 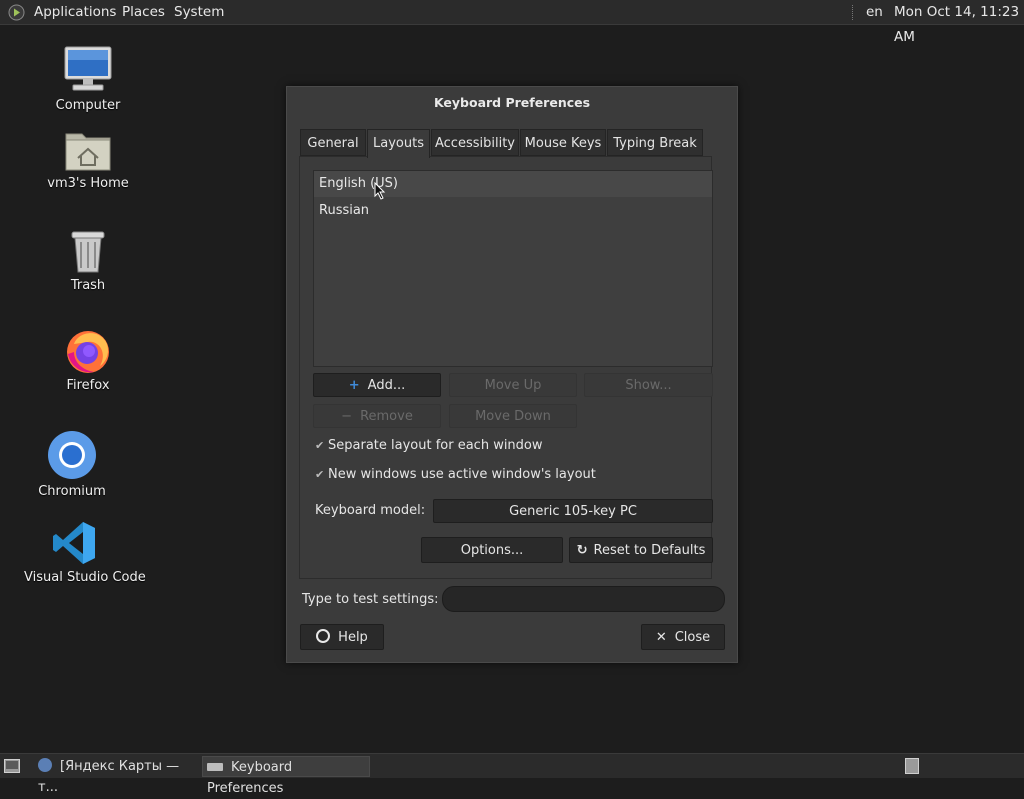 I want to click on move-down-button: Move Down, so click(x=513, y=416).